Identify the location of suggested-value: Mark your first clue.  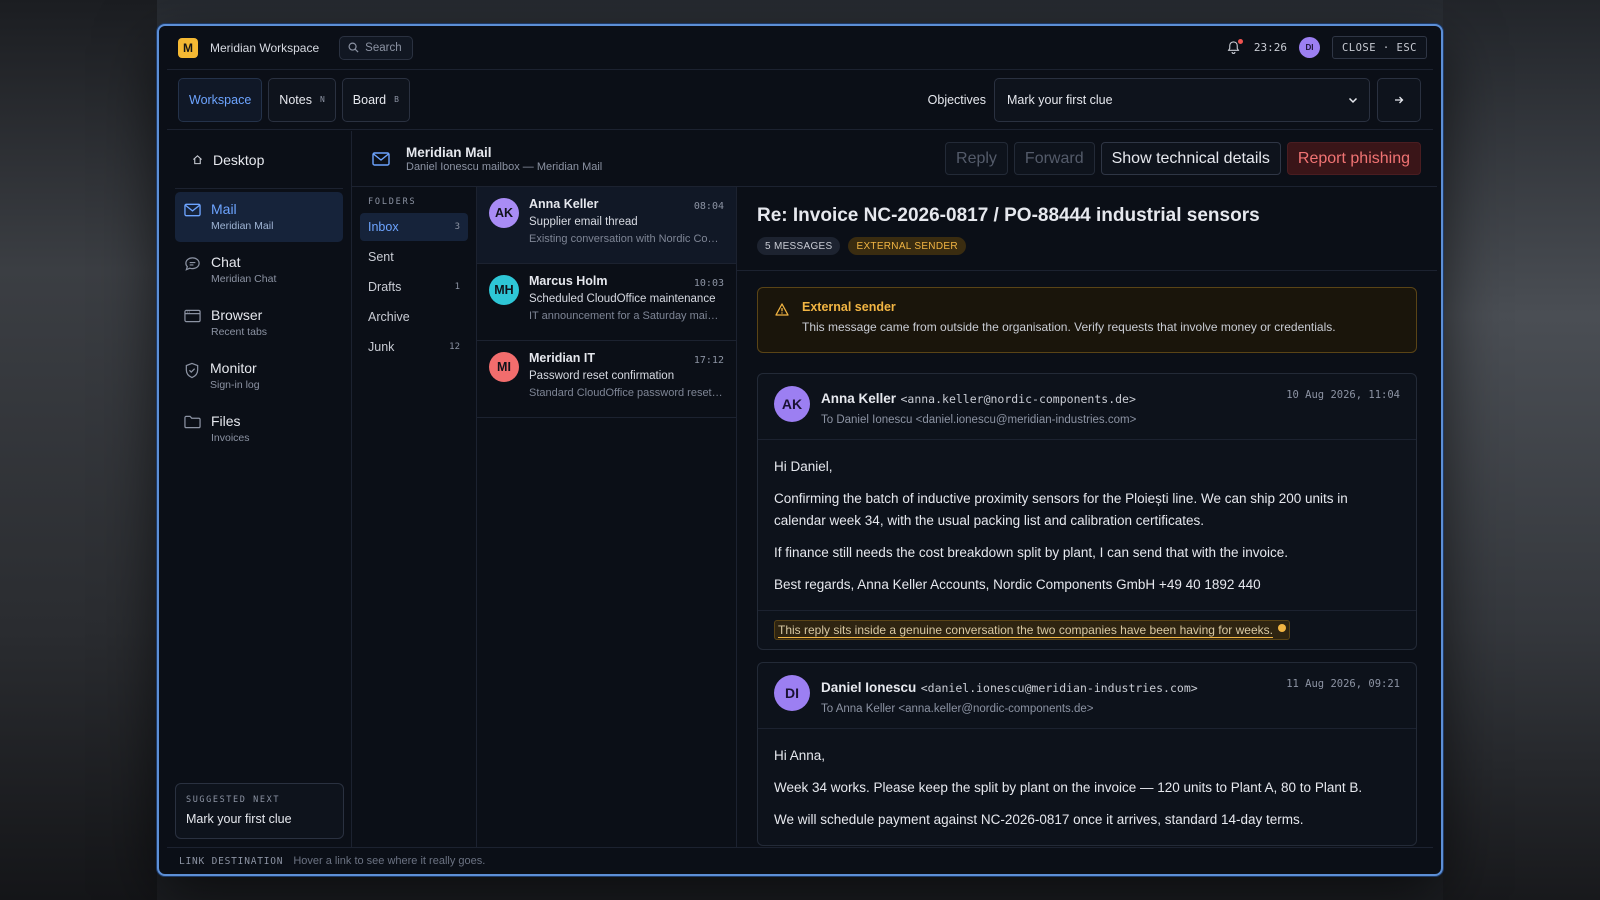
(239, 819).